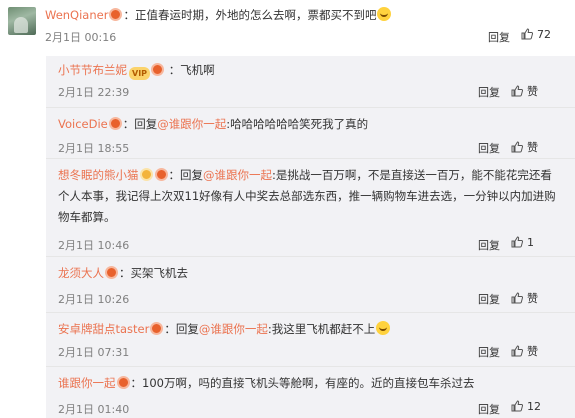 The image size is (575, 418). I want to click on reply-text: :哈哈哈哈哈哈笑死我了真的, so click(297, 124).